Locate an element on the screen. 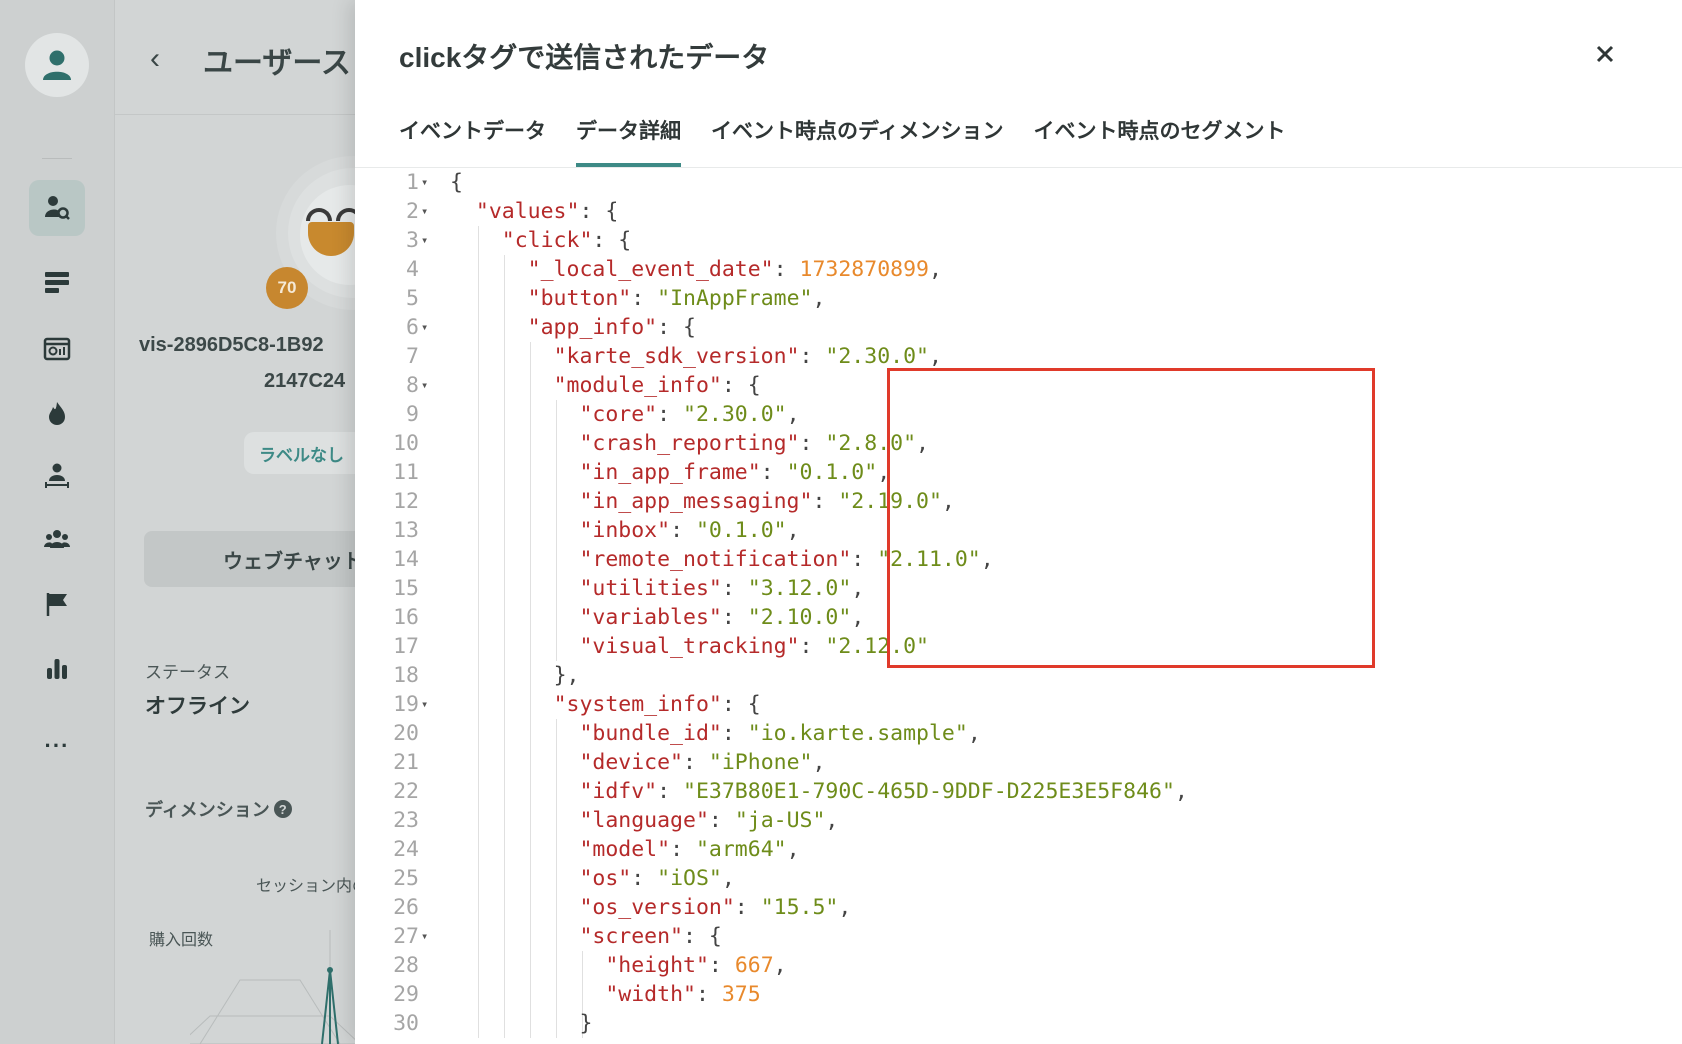  line-number: 27 is located at coordinates (406, 936).